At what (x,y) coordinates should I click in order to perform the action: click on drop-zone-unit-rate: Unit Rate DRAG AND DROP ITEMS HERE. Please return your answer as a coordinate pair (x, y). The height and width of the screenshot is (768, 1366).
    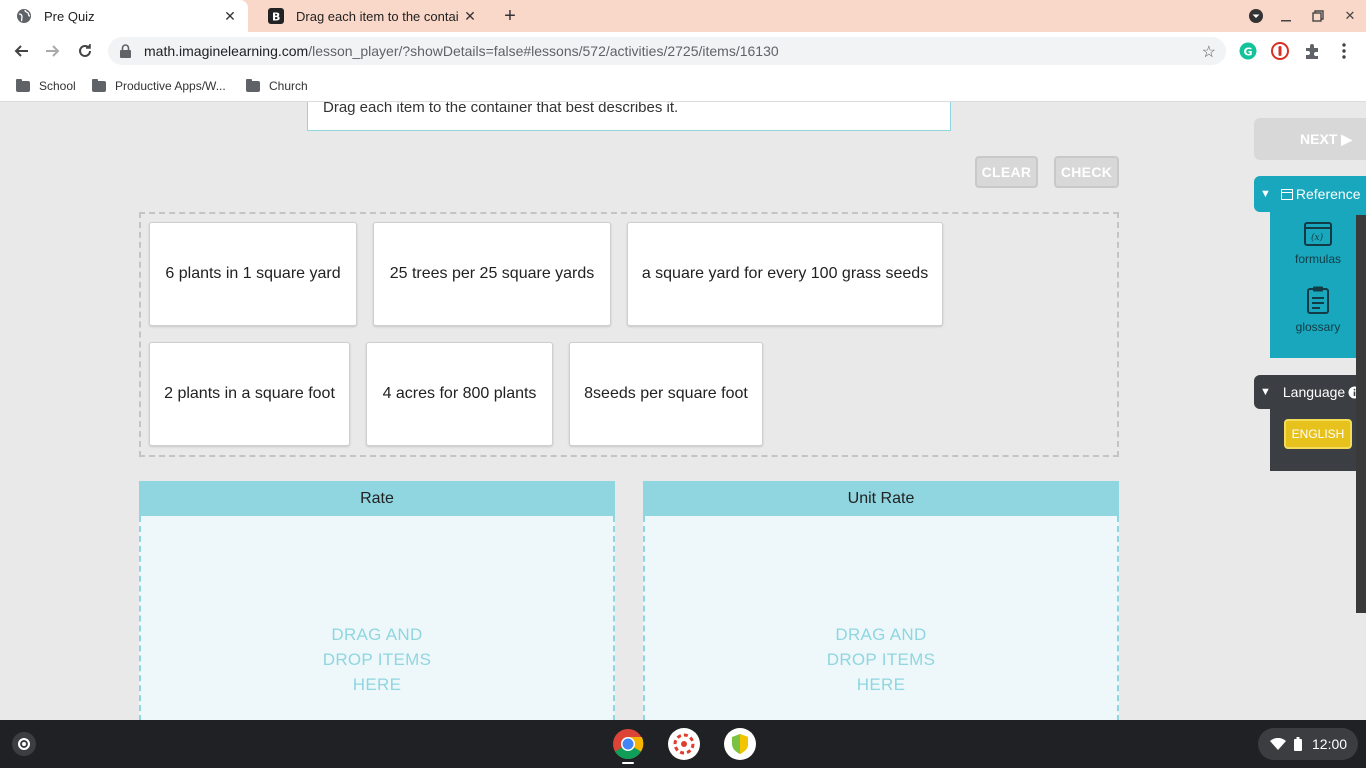
    Looking at the image, I should click on (881, 600).